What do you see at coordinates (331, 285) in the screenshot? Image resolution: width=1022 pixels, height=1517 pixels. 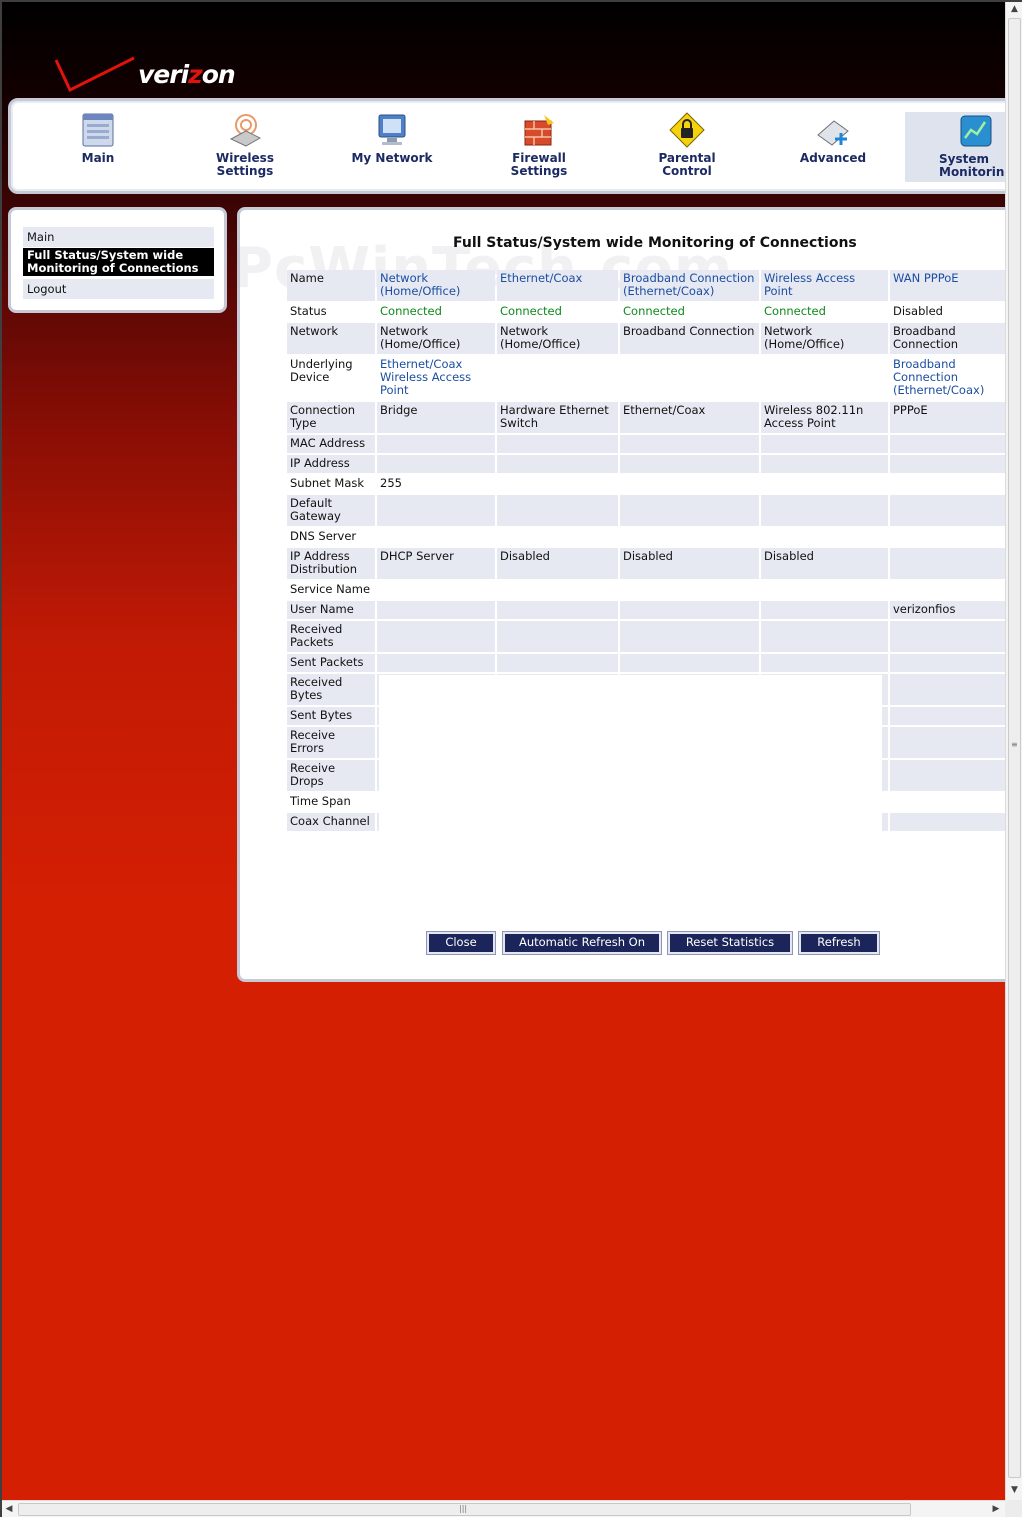 I see `row-label: Name` at bounding box center [331, 285].